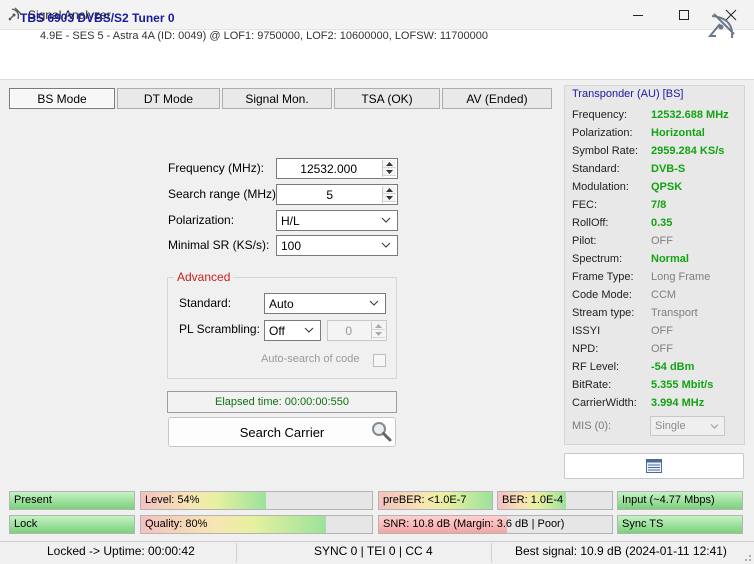 The width and height of the screenshot is (754, 564). Describe the element at coordinates (664, 295) in the screenshot. I see `transponder-value: CCM` at that location.